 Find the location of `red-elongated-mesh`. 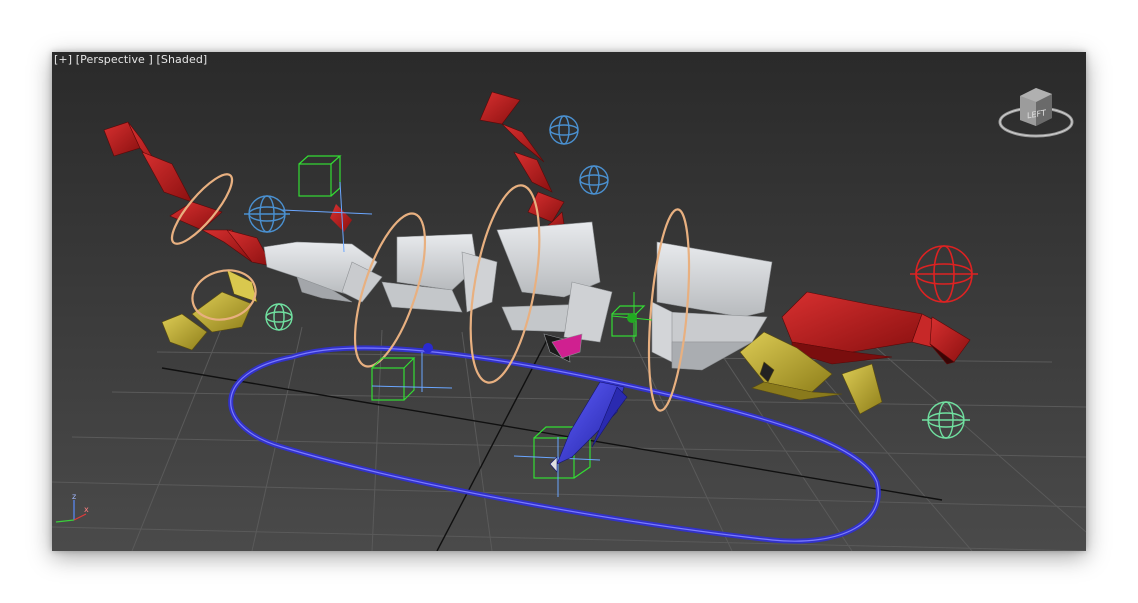

red-elongated-mesh is located at coordinates (876, 328).